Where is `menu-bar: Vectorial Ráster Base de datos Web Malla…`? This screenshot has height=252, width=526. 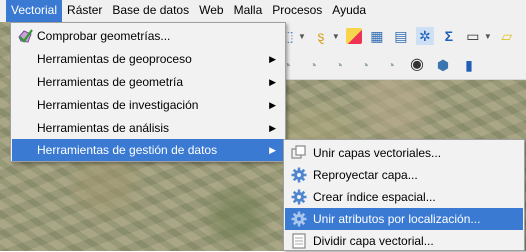 menu-bar: Vectorial Ráster Base de datos Web Malla… is located at coordinates (263, 11).